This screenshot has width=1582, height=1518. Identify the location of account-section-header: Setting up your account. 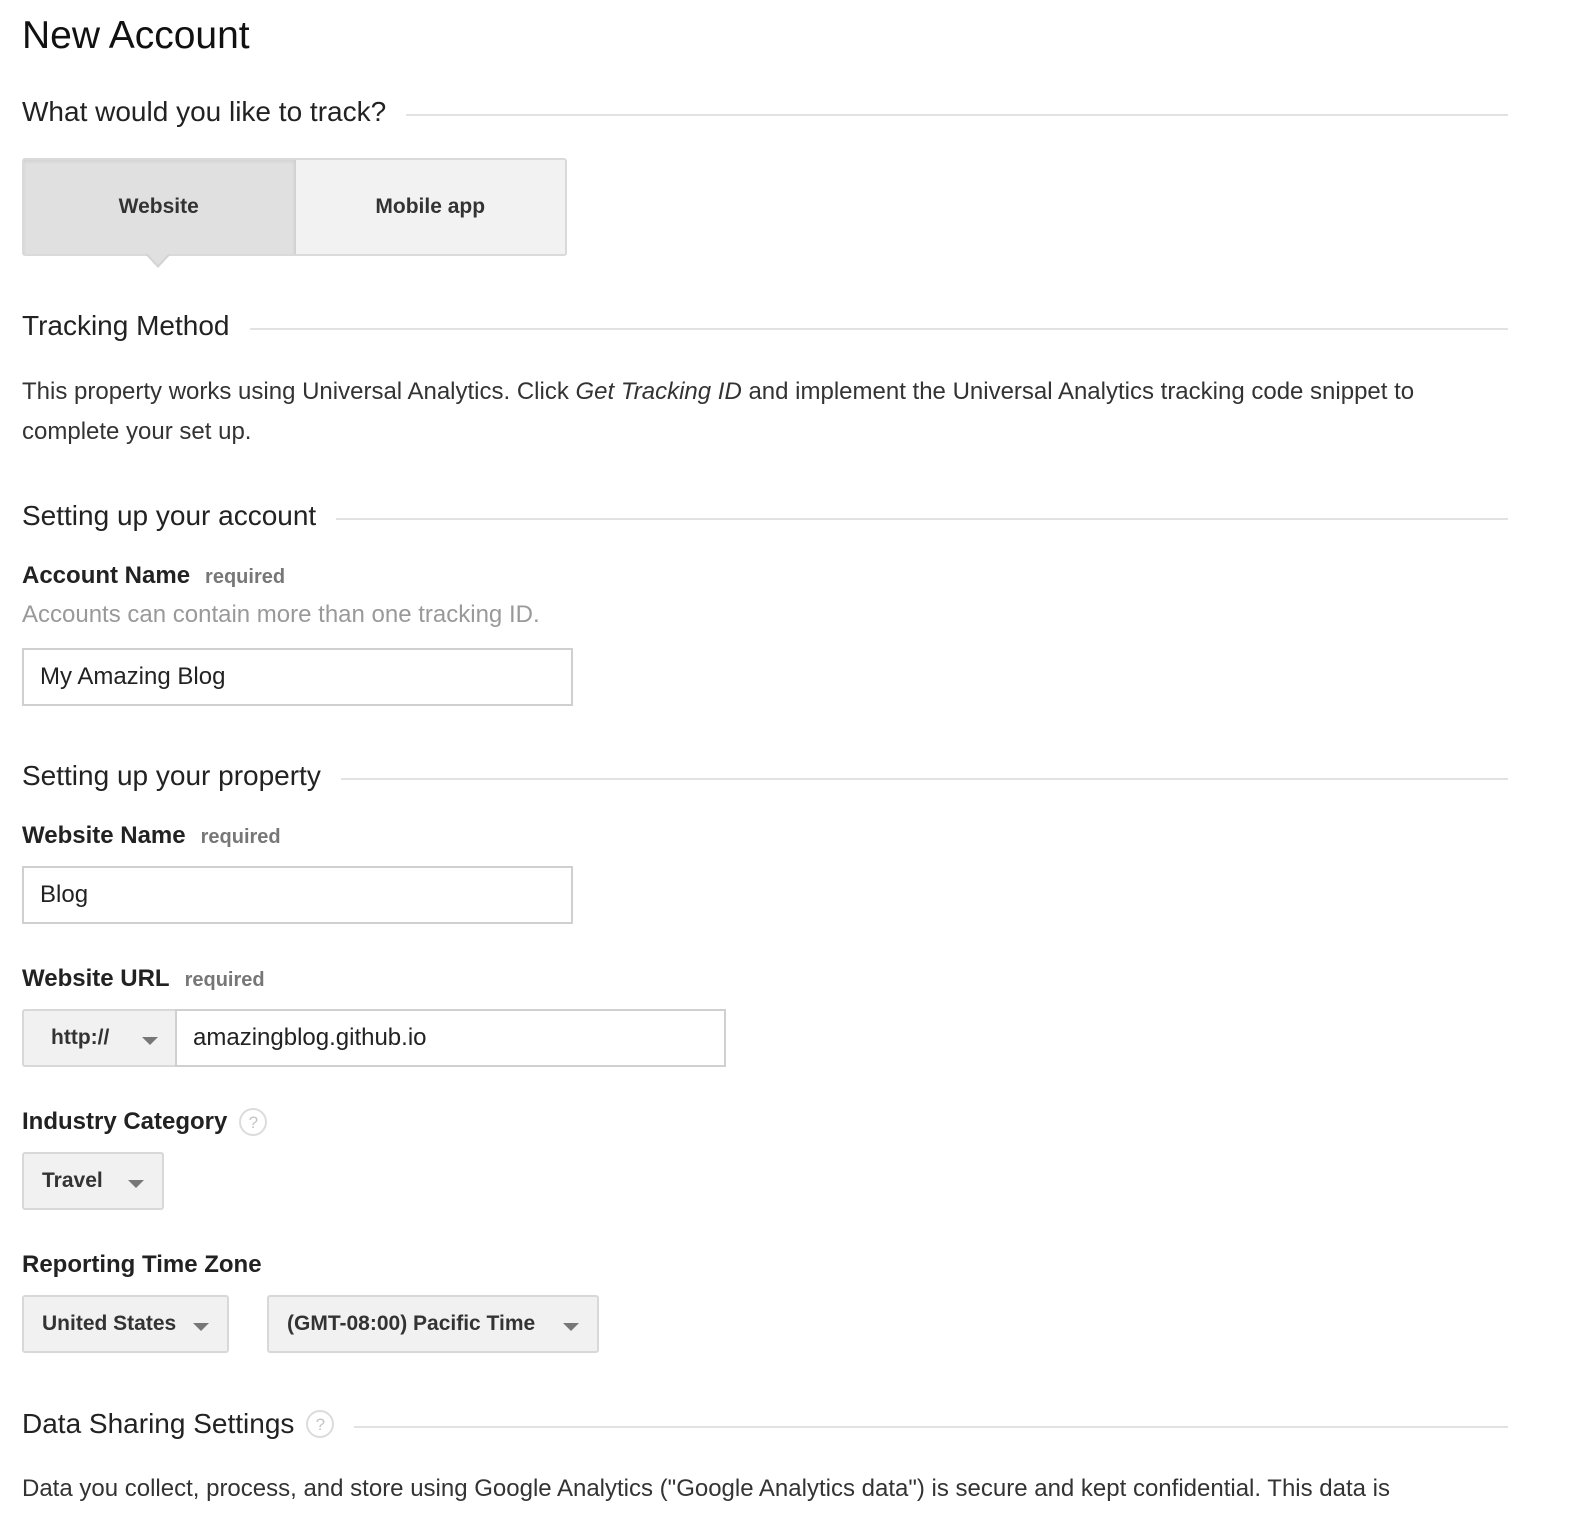
(765, 516).